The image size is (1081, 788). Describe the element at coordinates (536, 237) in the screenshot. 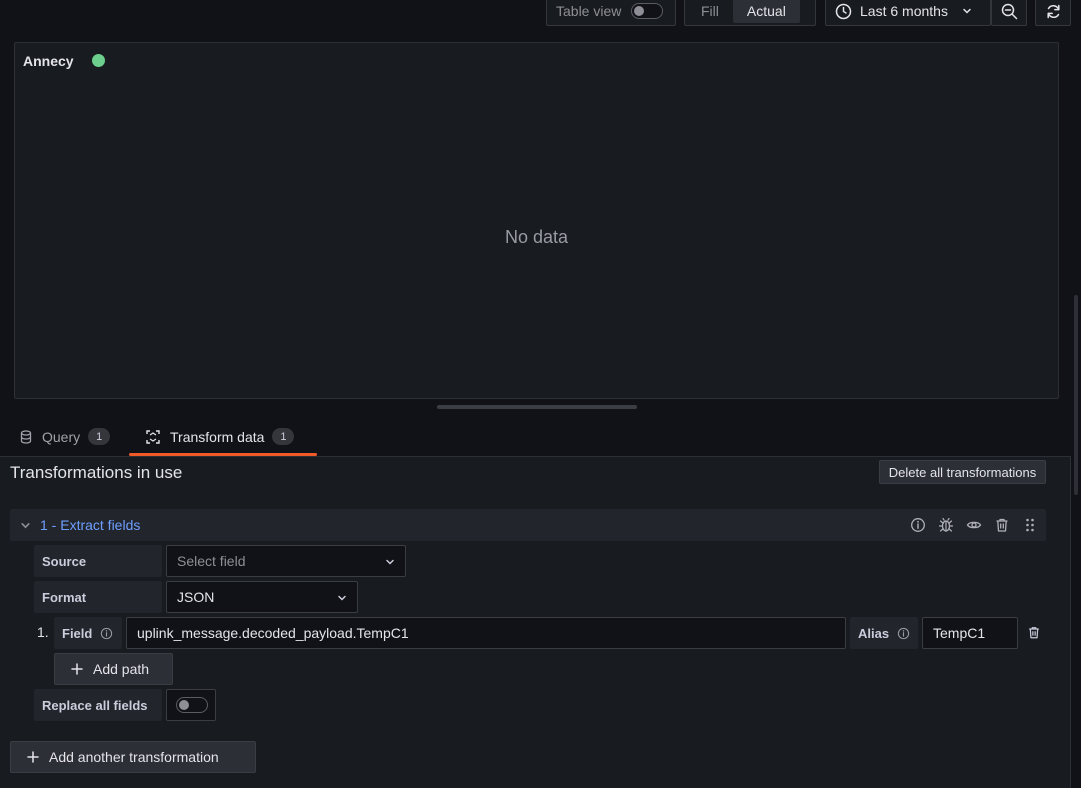

I see `no-data-message: No data` at that location.